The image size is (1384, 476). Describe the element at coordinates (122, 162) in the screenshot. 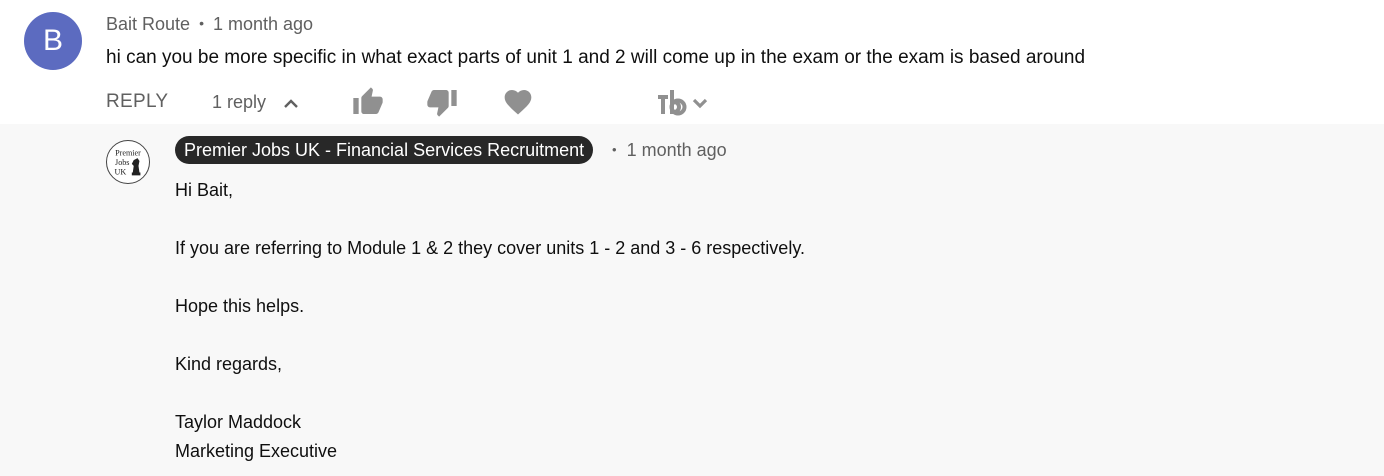

I see `logo-line-2: Jobs` at that location.